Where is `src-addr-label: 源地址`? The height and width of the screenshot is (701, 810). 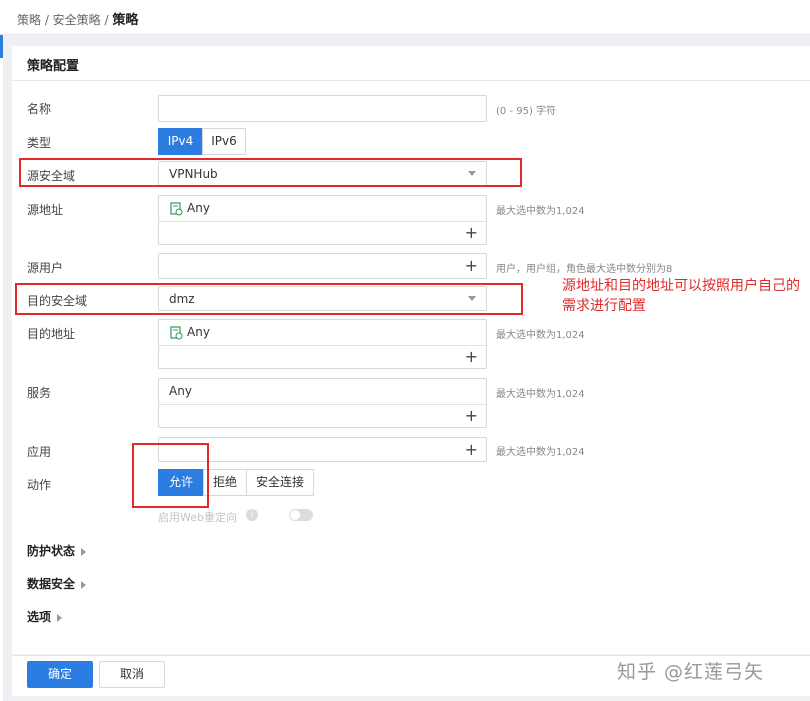
src-addr-label: 源地址 is located at coordinates (45, 210).